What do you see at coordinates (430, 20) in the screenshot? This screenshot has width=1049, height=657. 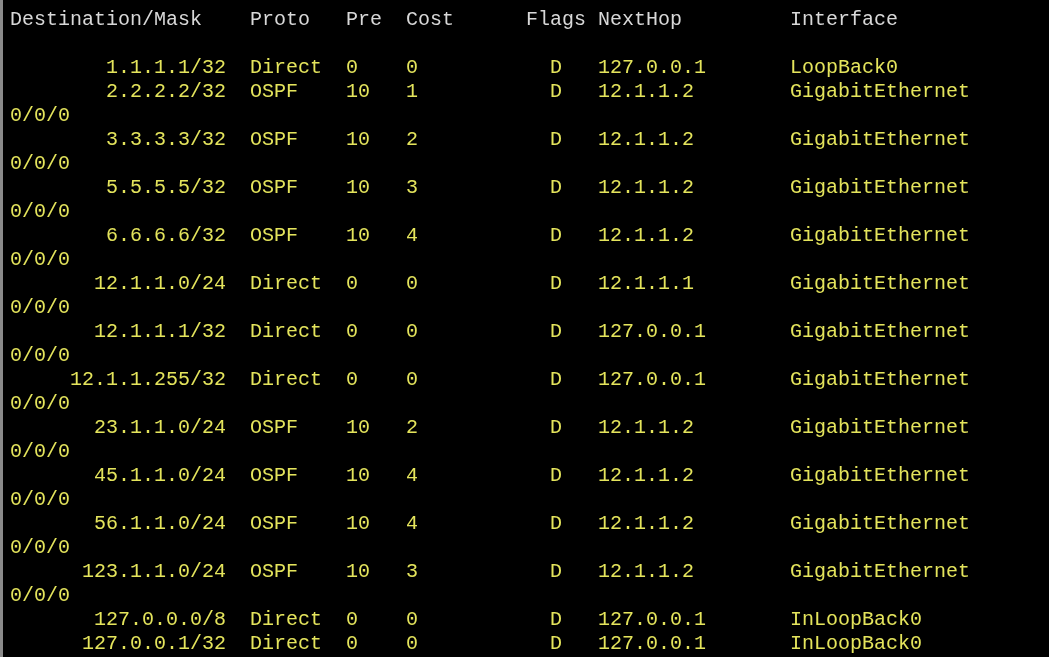 I see `column-header: Cost` at bounding box center [430, 20].